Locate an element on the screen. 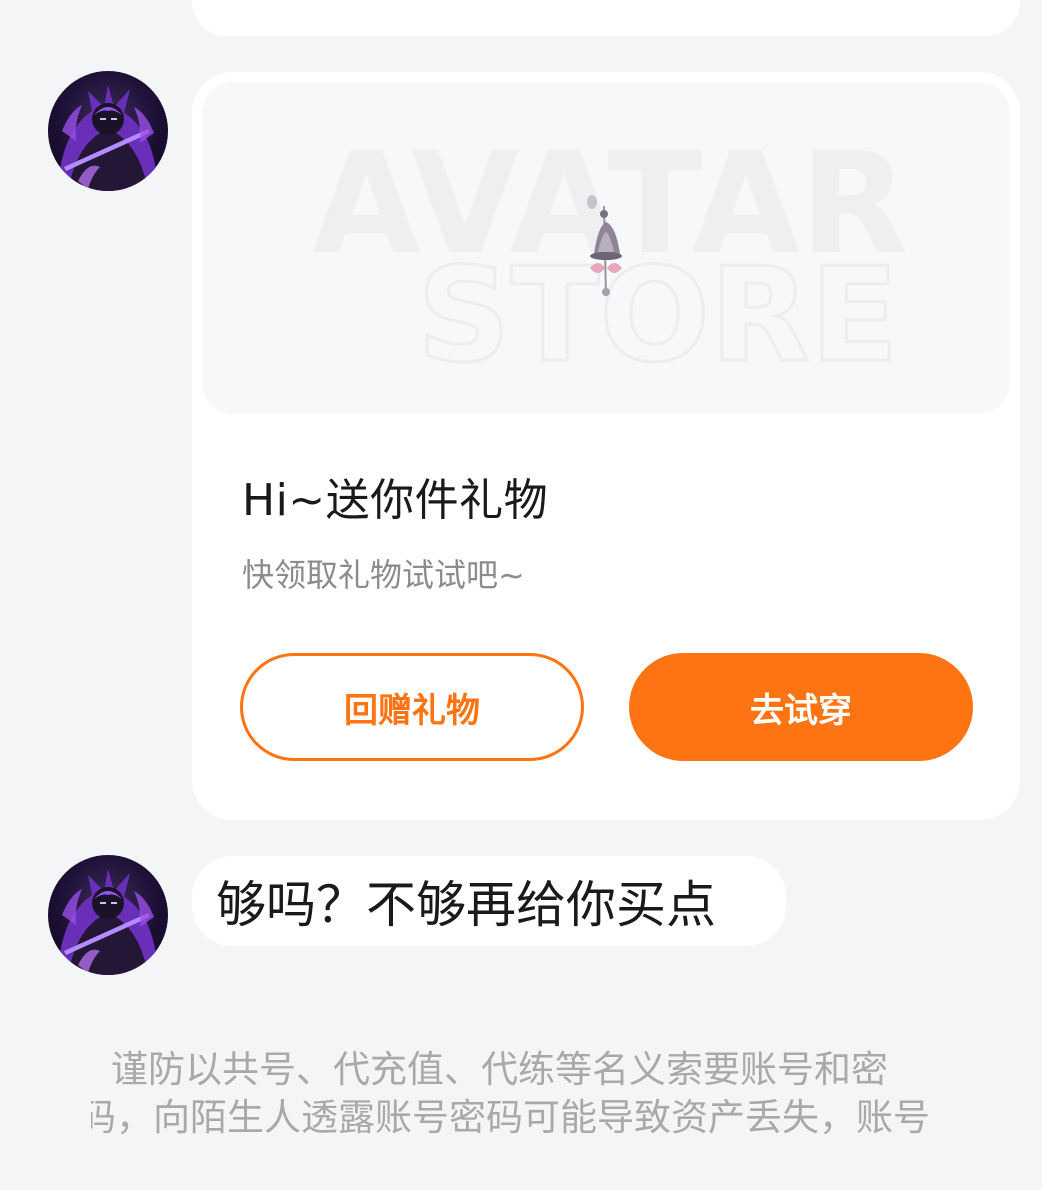 The height and width of the screenshot is (1190, 1042). sender-avatar is located at coordinates (108, 131).